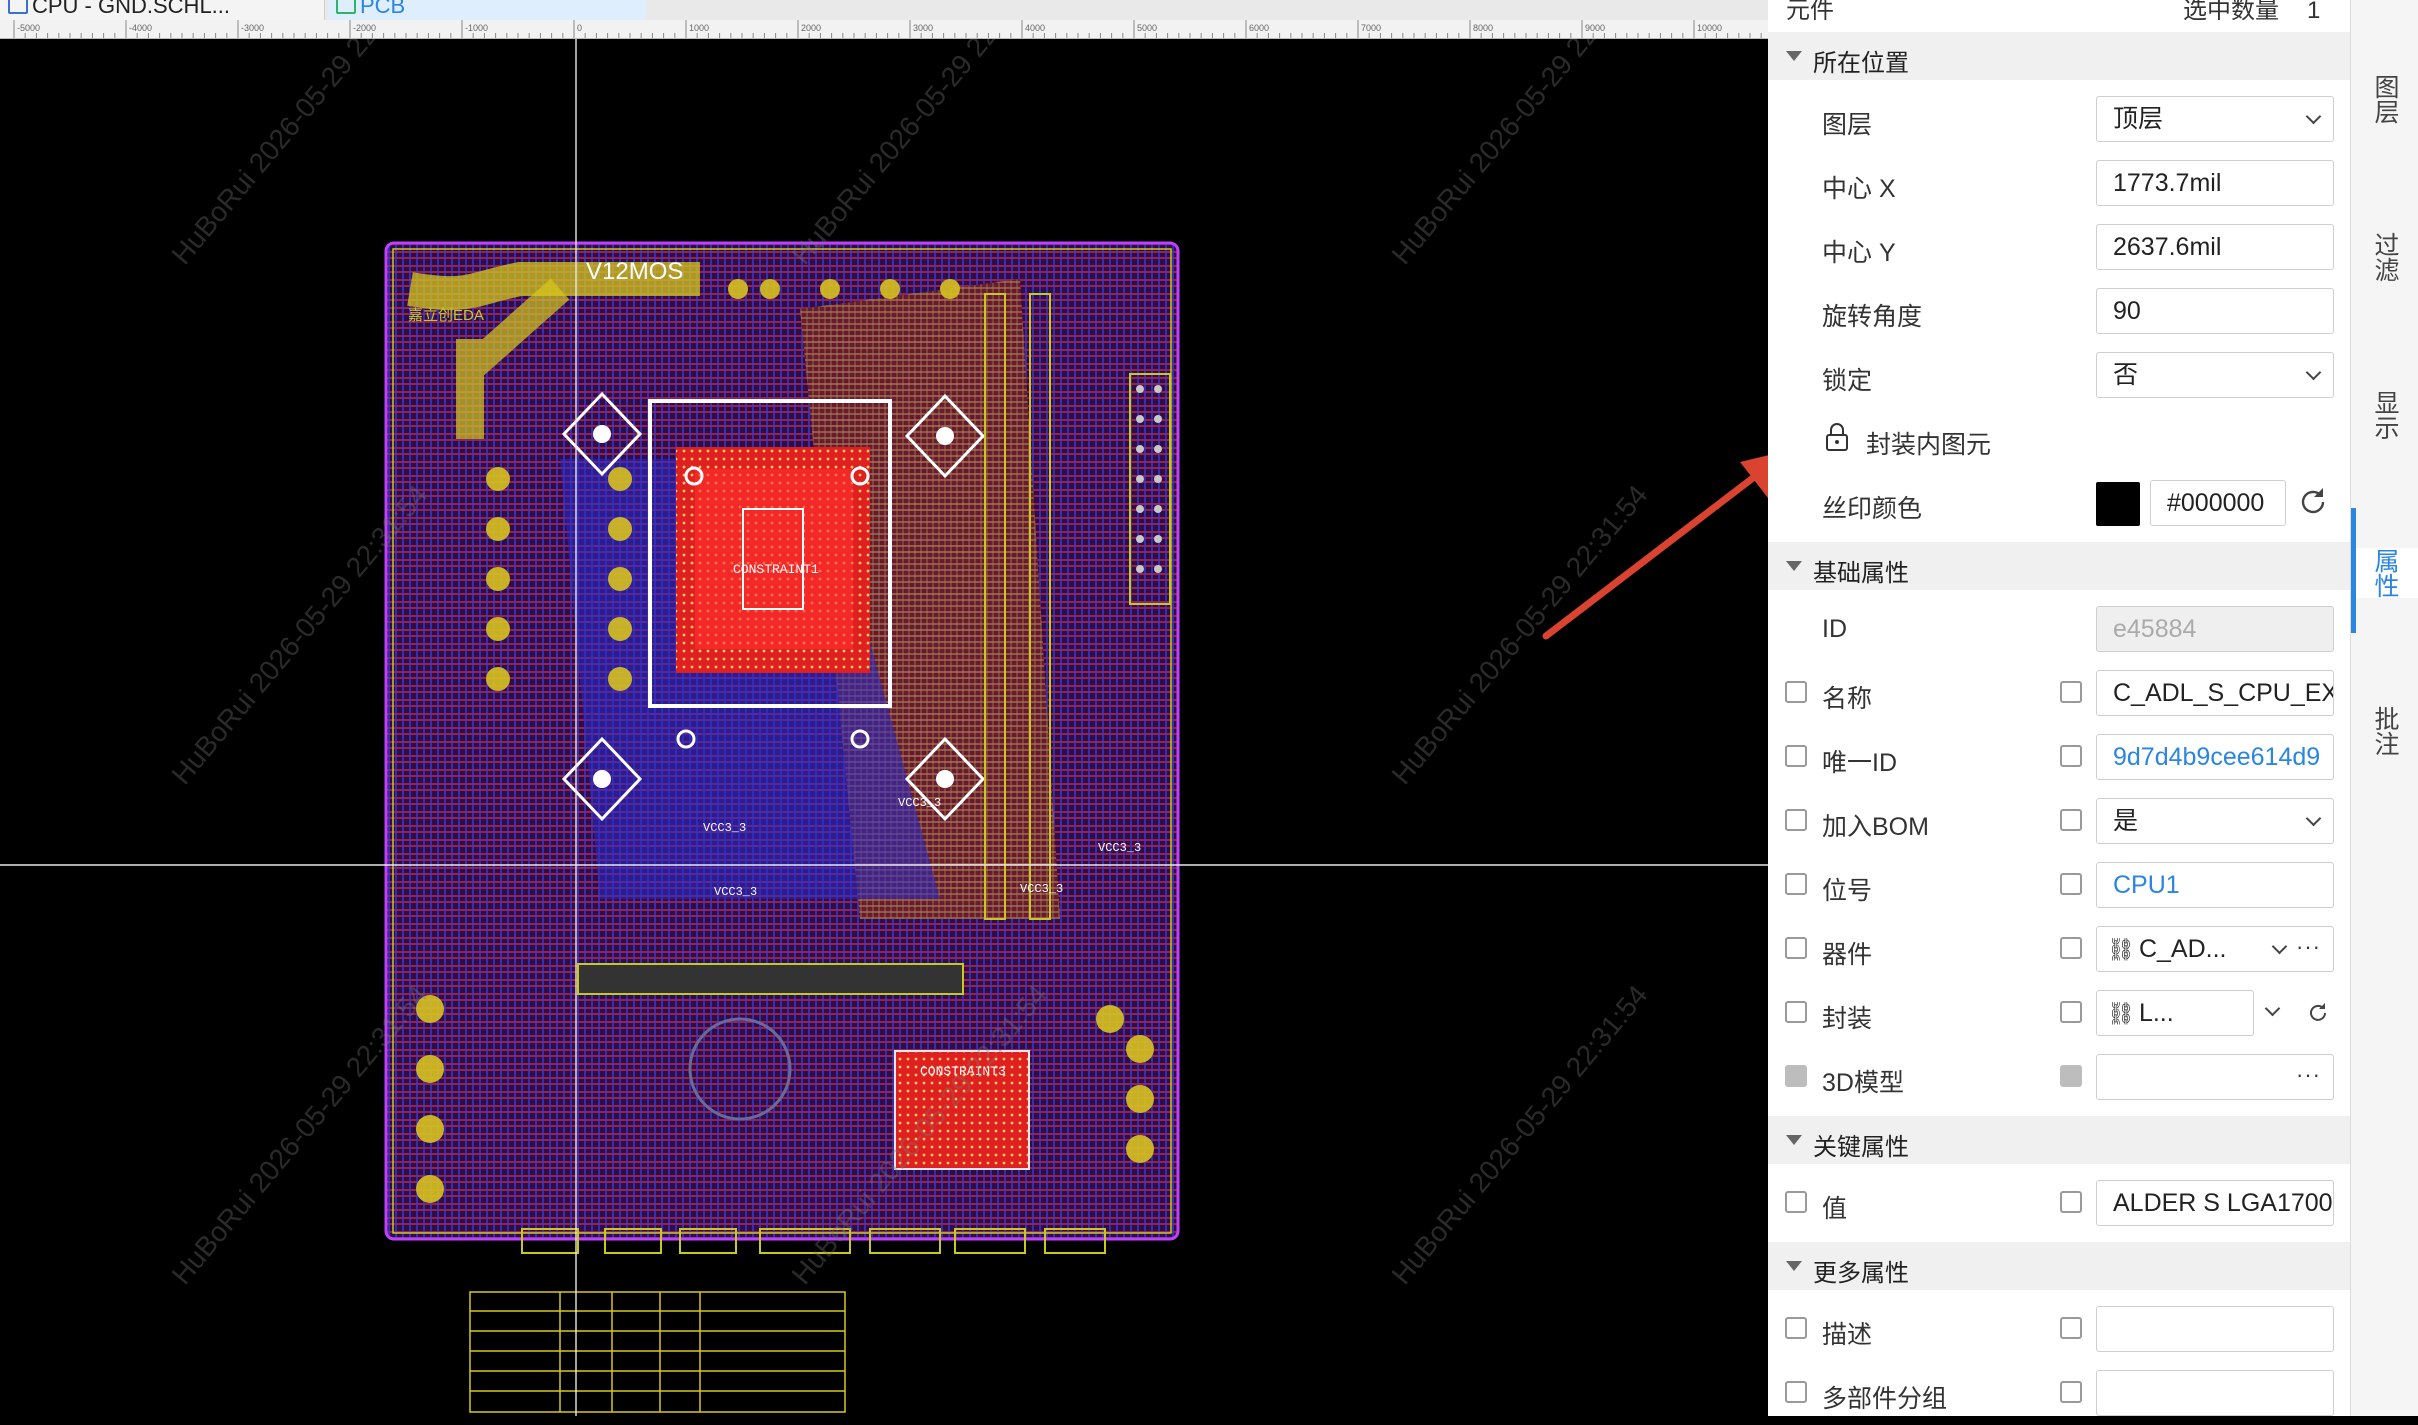 This screenshot has width=2418, height=1425. What do you see at coordinates (963, 1071) in the screenshot?
I see `board-label-constraint3: CONSTRAINT3` at bounding box center [963, 1071].